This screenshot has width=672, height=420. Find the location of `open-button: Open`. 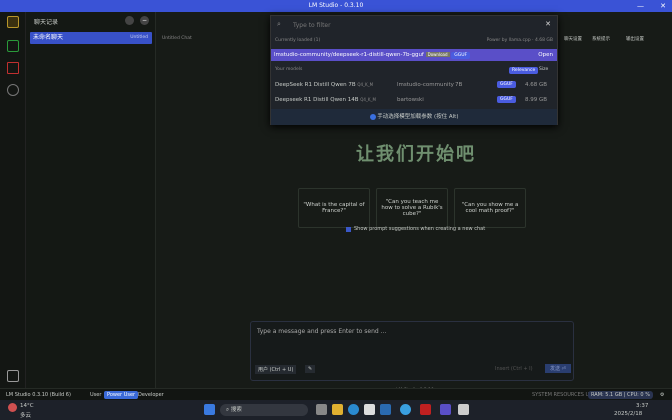

open-button: Open is located at coordinates (545, 55).